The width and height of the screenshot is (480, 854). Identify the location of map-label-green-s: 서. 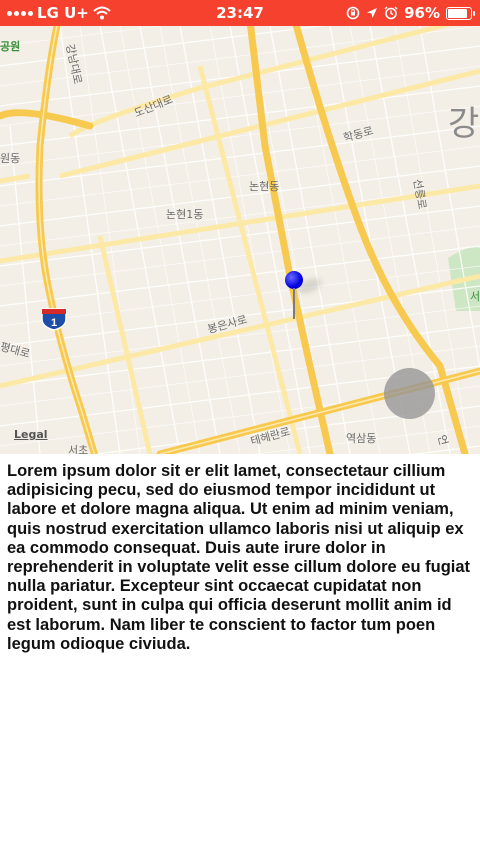
(475, 296).